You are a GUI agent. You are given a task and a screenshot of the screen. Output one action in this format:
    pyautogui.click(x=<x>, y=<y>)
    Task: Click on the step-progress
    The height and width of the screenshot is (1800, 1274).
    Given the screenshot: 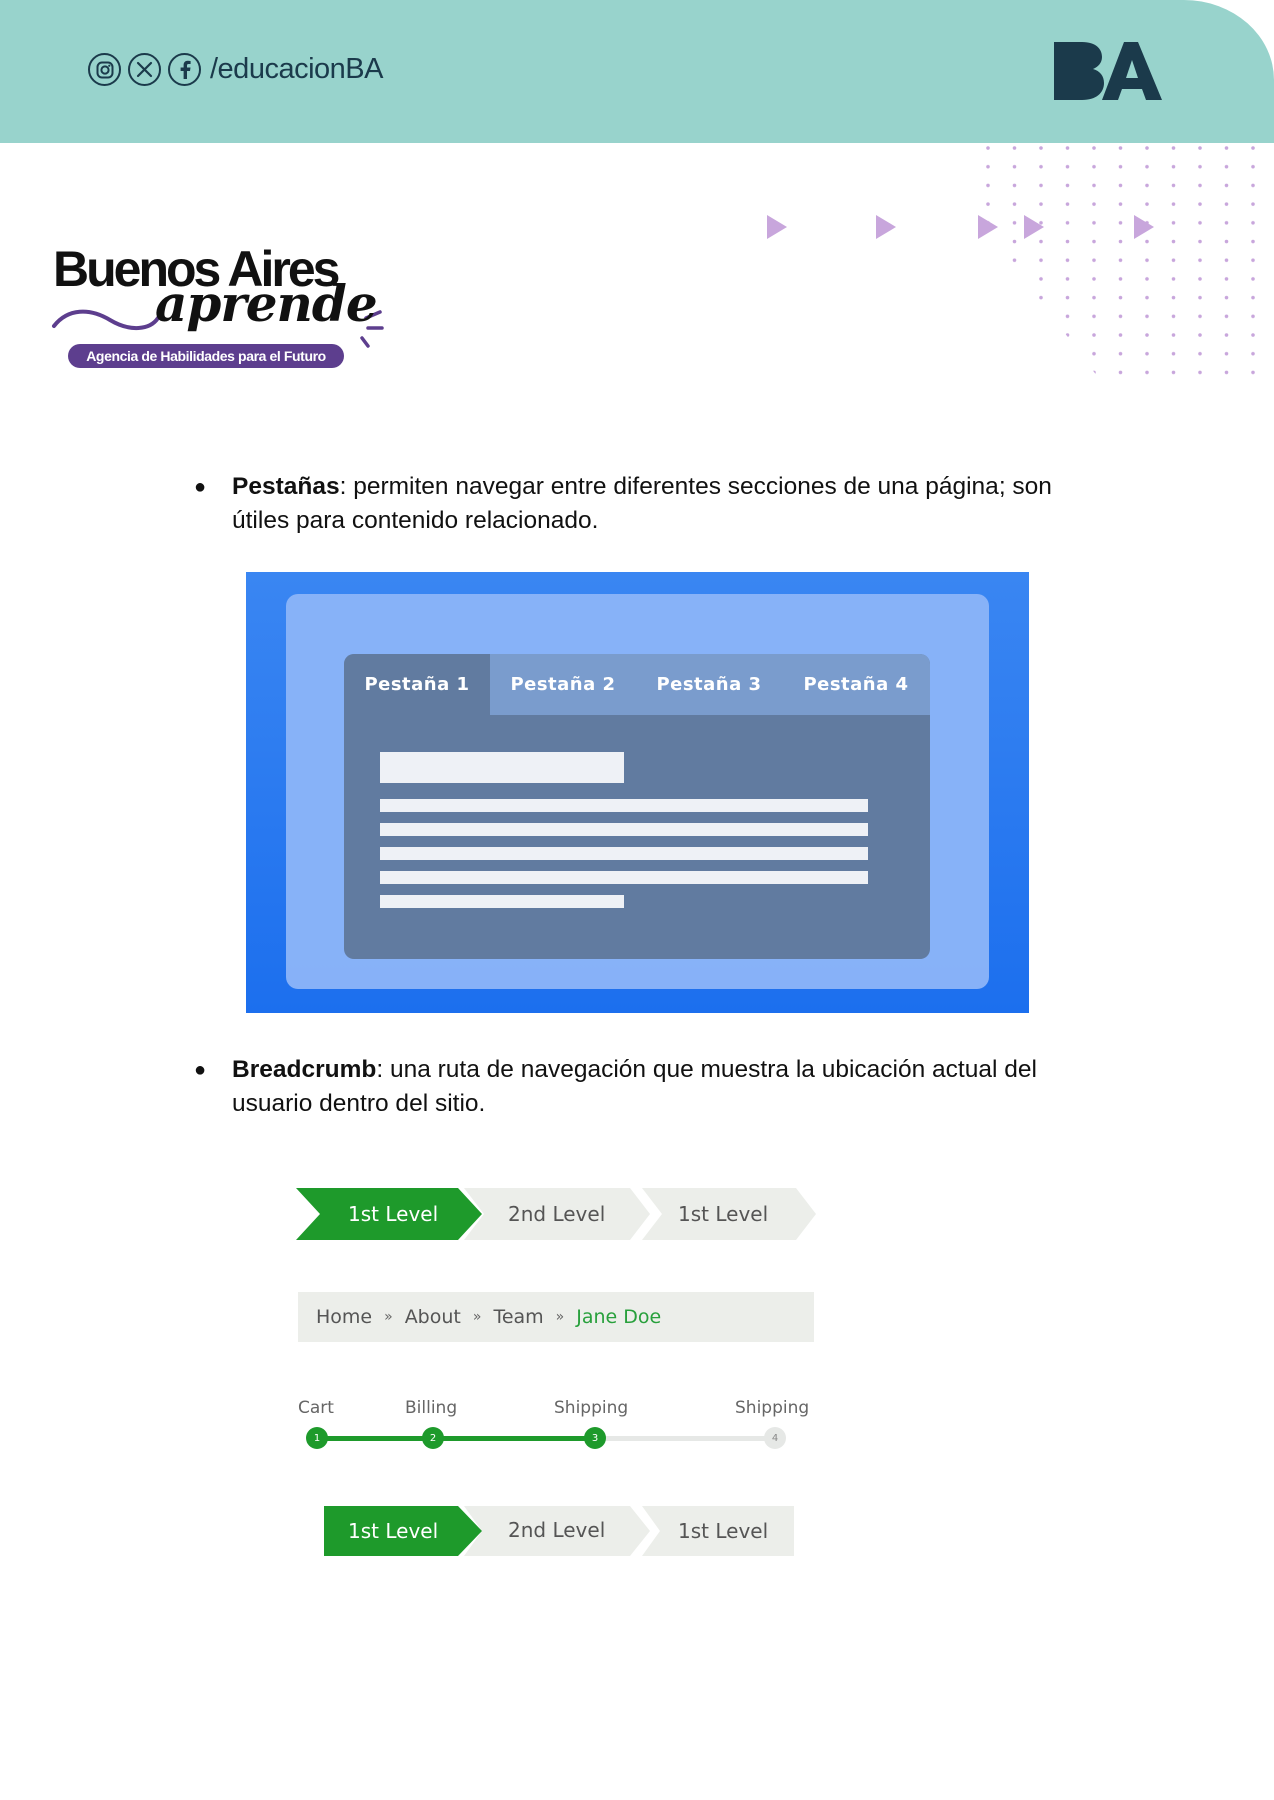 What is the action you would take?
    pyautogui.click(x=456, y=1438)
    